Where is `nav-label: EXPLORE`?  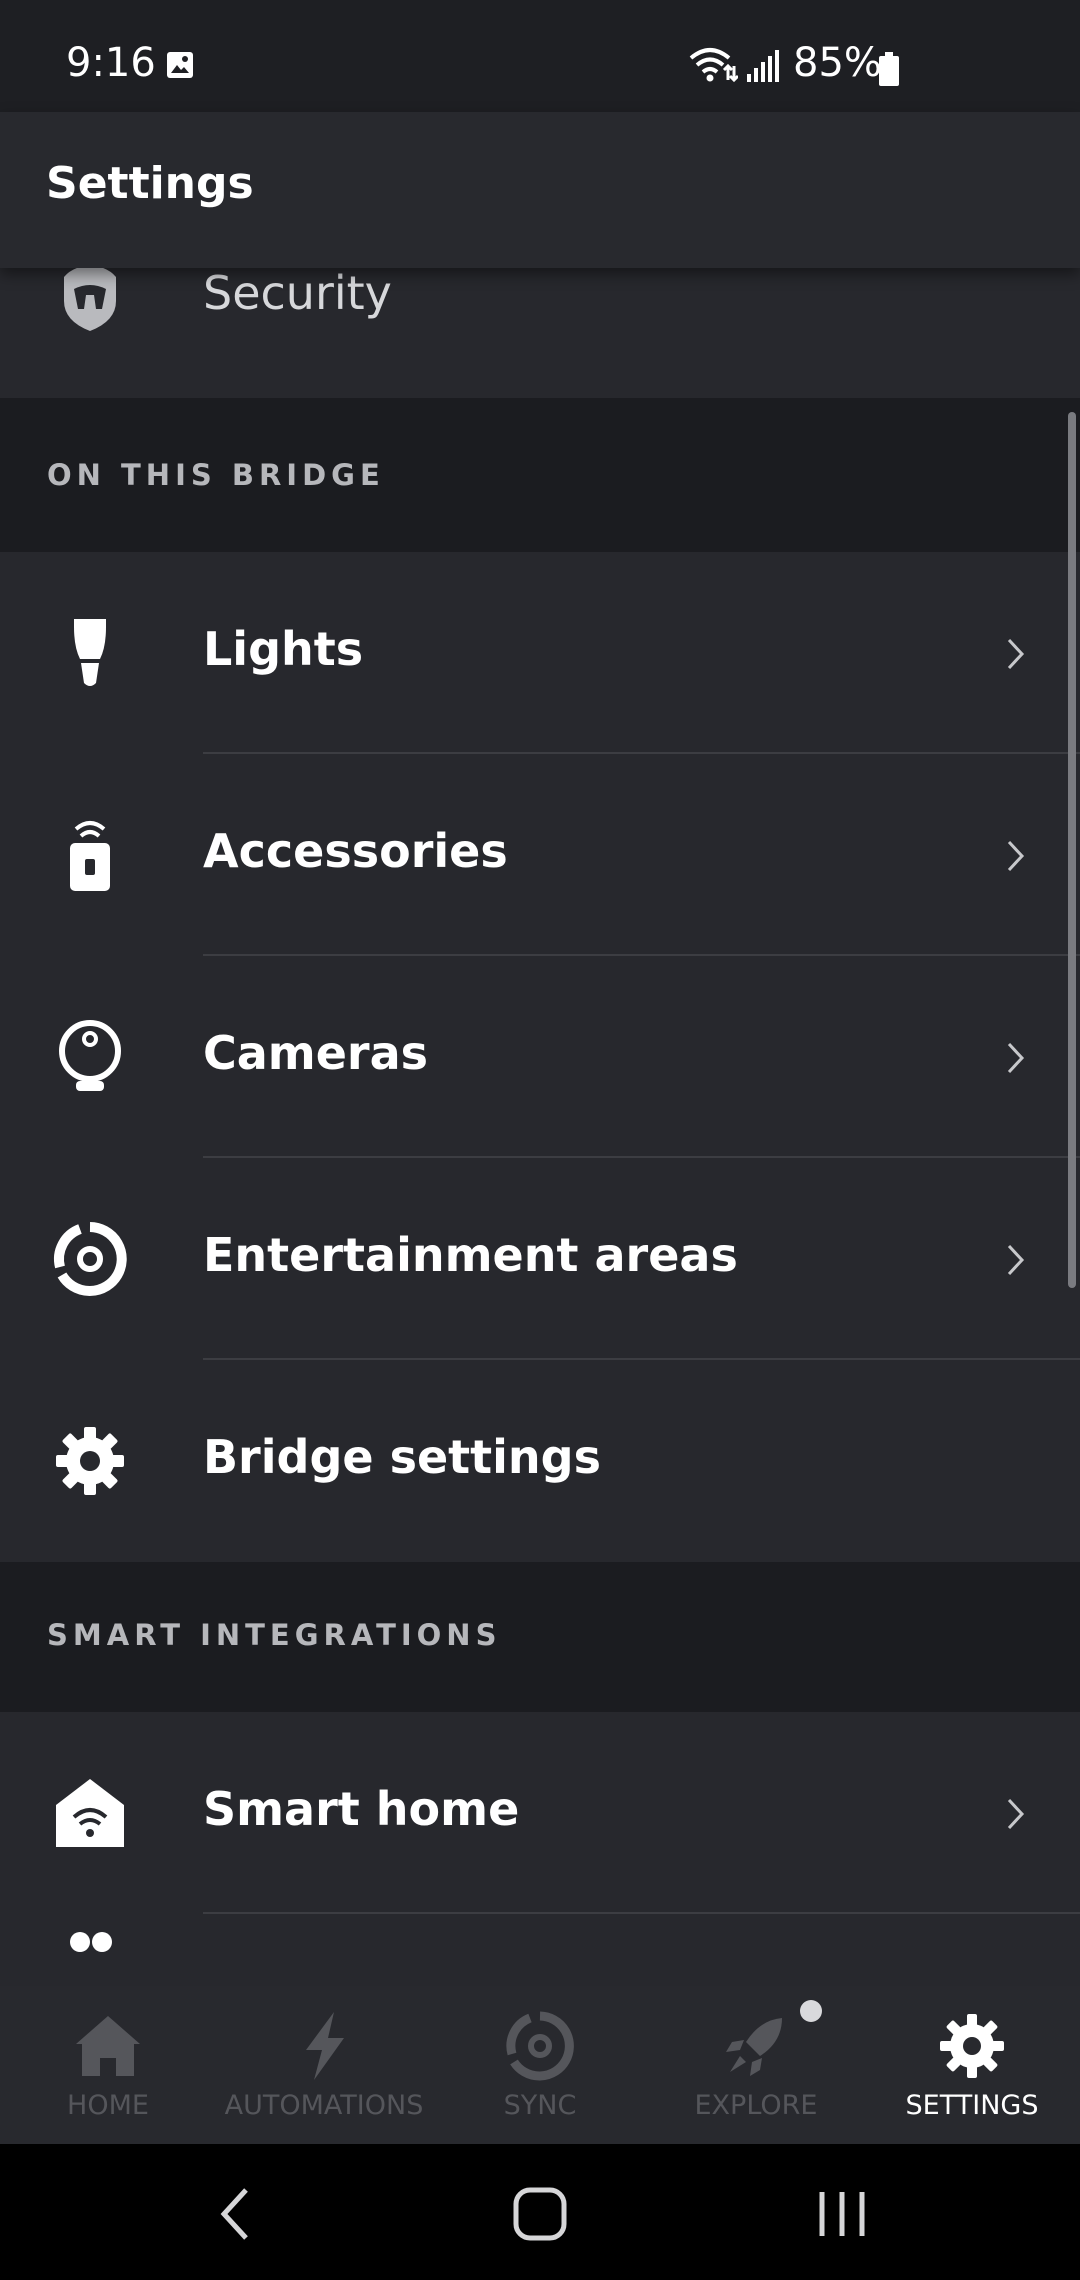 nav-label: EXPLORE is located at coordinates (756, 2105).